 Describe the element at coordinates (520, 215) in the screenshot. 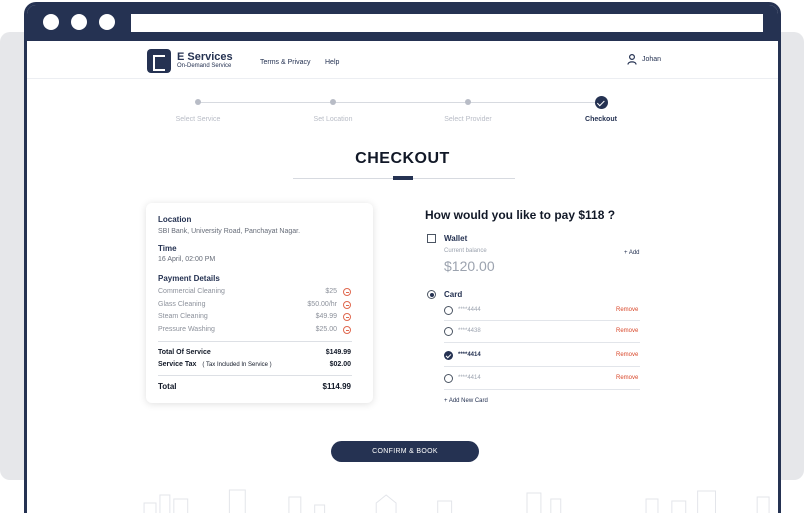

I see `payment-heading: How would you like to pay $118 ?` at that location.